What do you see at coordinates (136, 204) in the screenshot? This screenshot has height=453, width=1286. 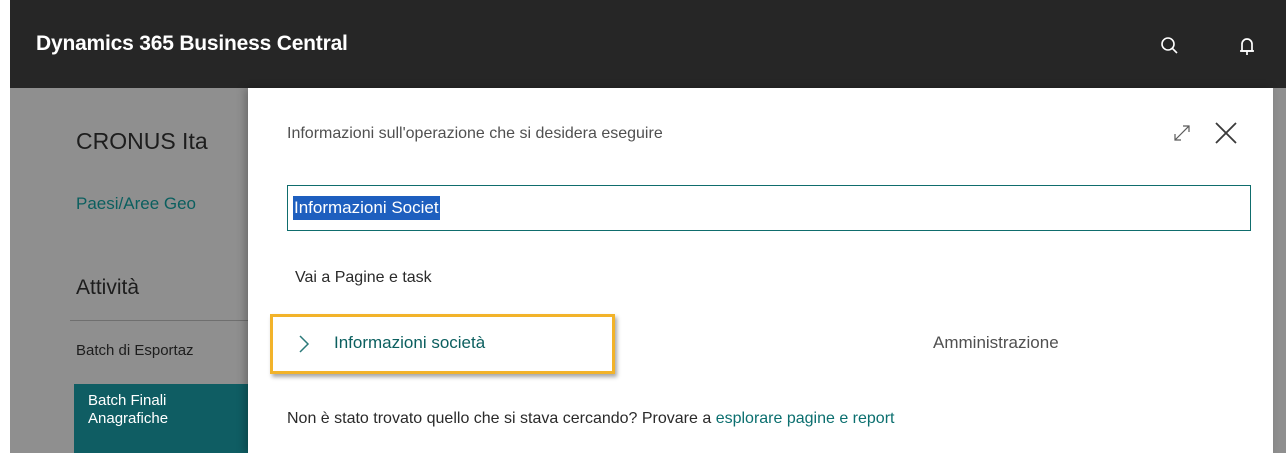 I see `countries-link: Paesi/Aree Geo` at bounding box center [136, 204].